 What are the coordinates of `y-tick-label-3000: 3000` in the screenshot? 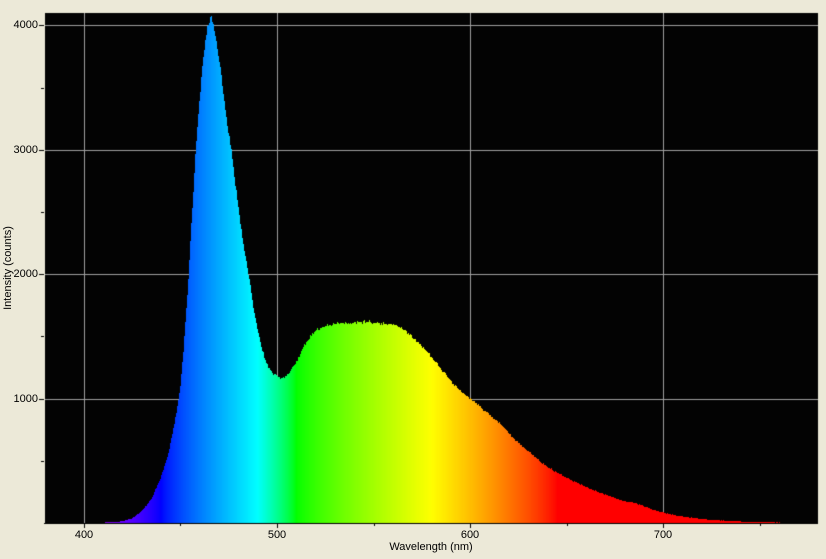 It's located at (25, 150).